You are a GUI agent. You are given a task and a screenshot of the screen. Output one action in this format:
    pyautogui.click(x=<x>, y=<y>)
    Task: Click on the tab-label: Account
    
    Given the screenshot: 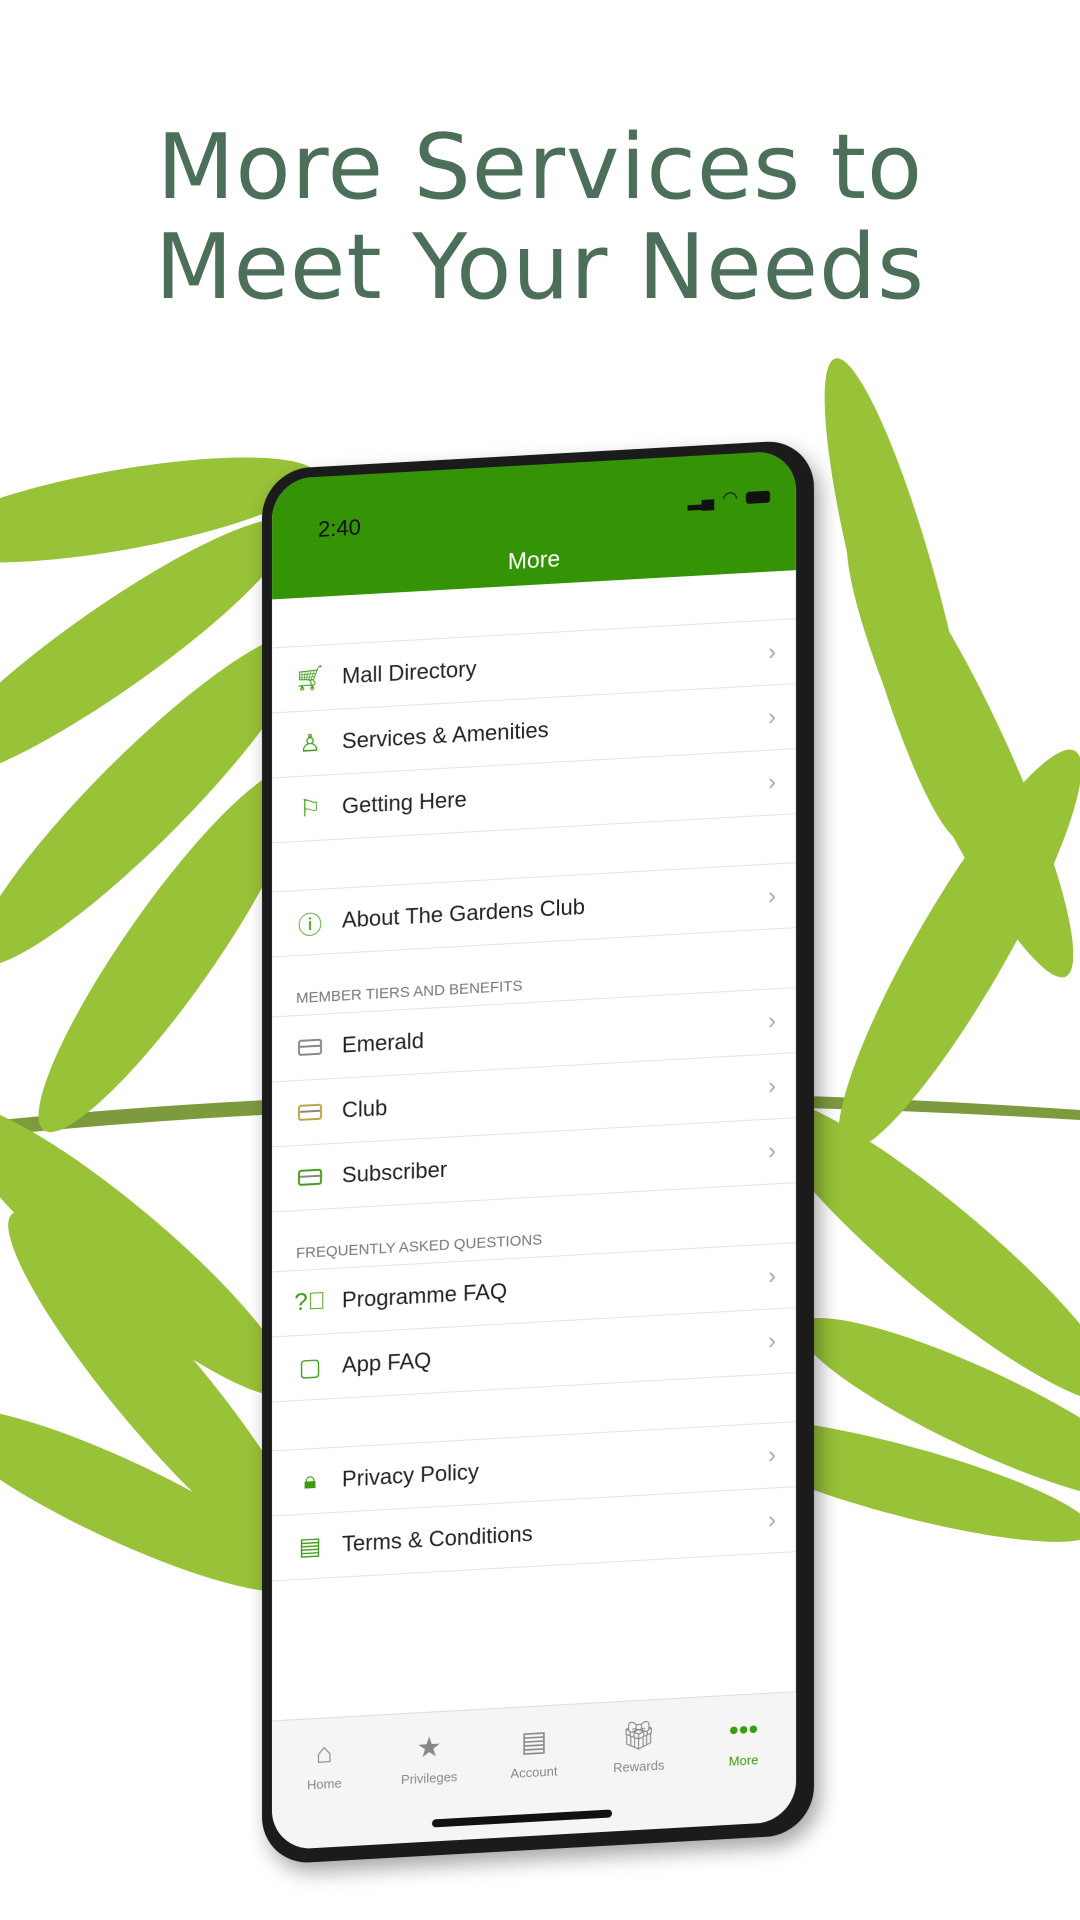 What is the action you would take?
    pyautogui.click(x=534, y=1772)
    